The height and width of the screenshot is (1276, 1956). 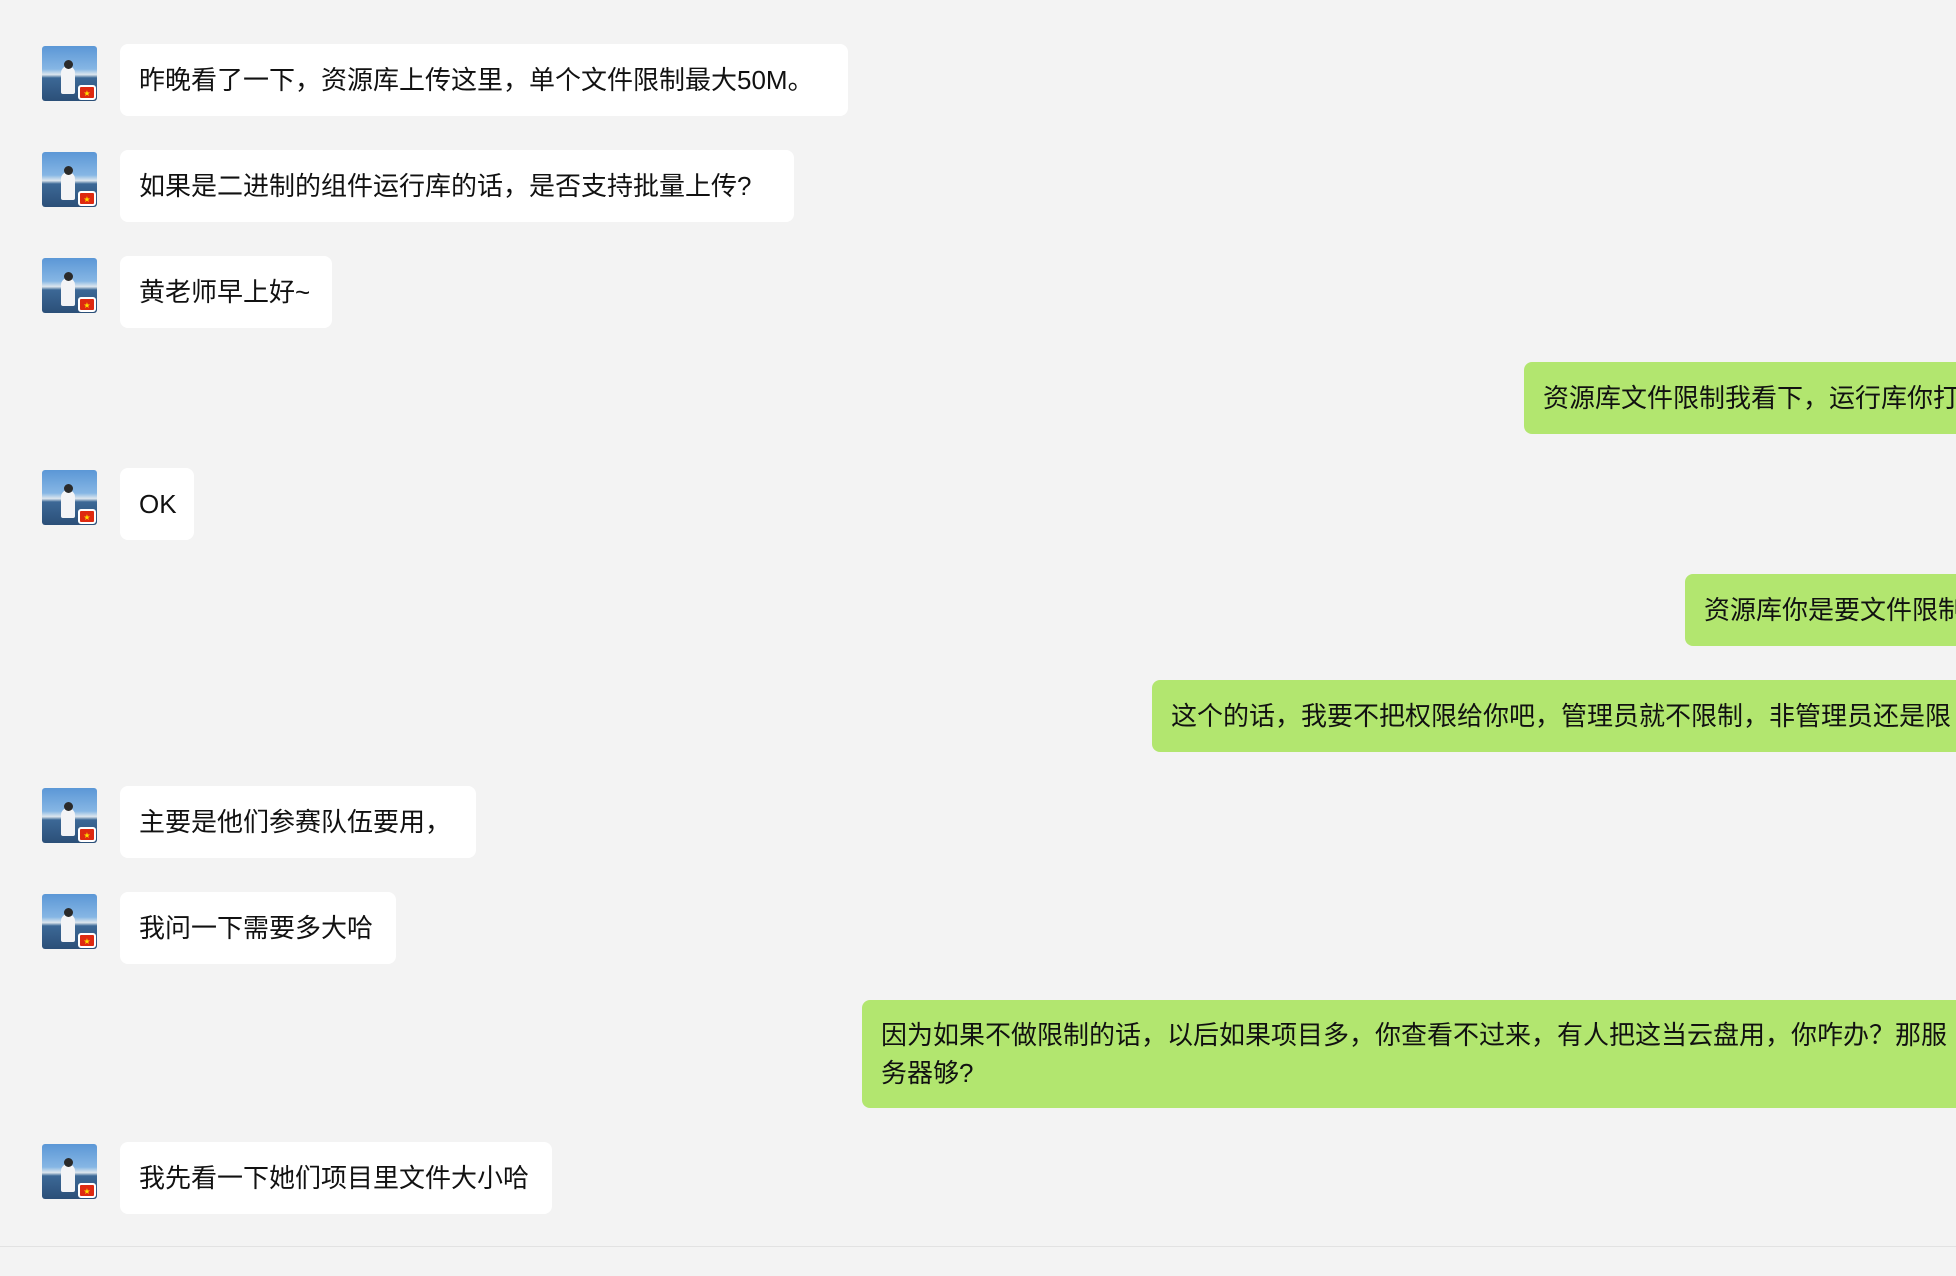 I want to click on outgoing-message: 资源库你是要文件限制, so click(x=1820, y=610).